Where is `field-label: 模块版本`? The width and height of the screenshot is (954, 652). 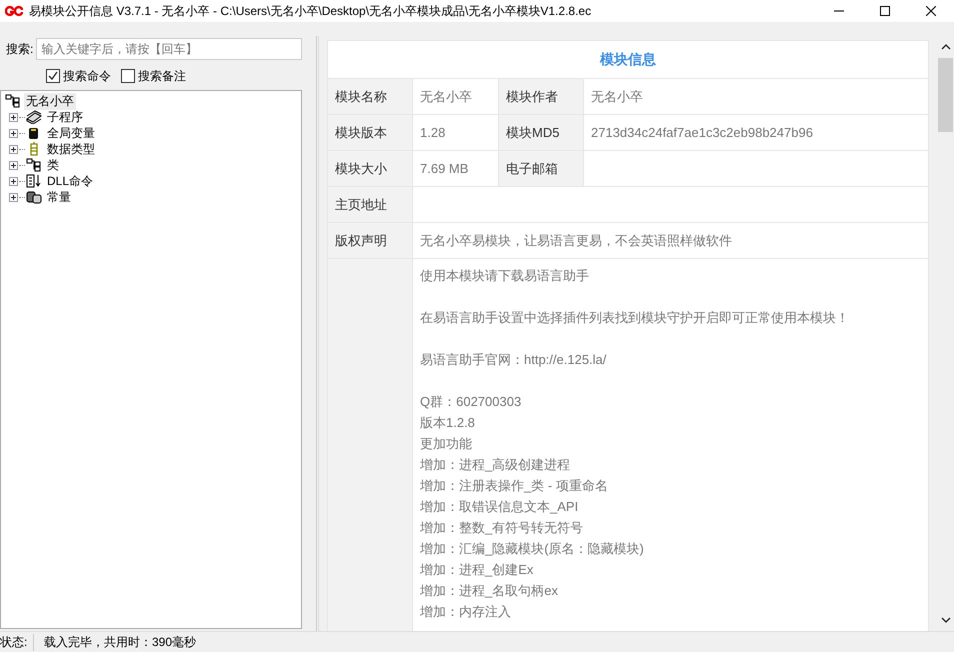
field-label: 模块版本 is located at coordinates (370, 132).